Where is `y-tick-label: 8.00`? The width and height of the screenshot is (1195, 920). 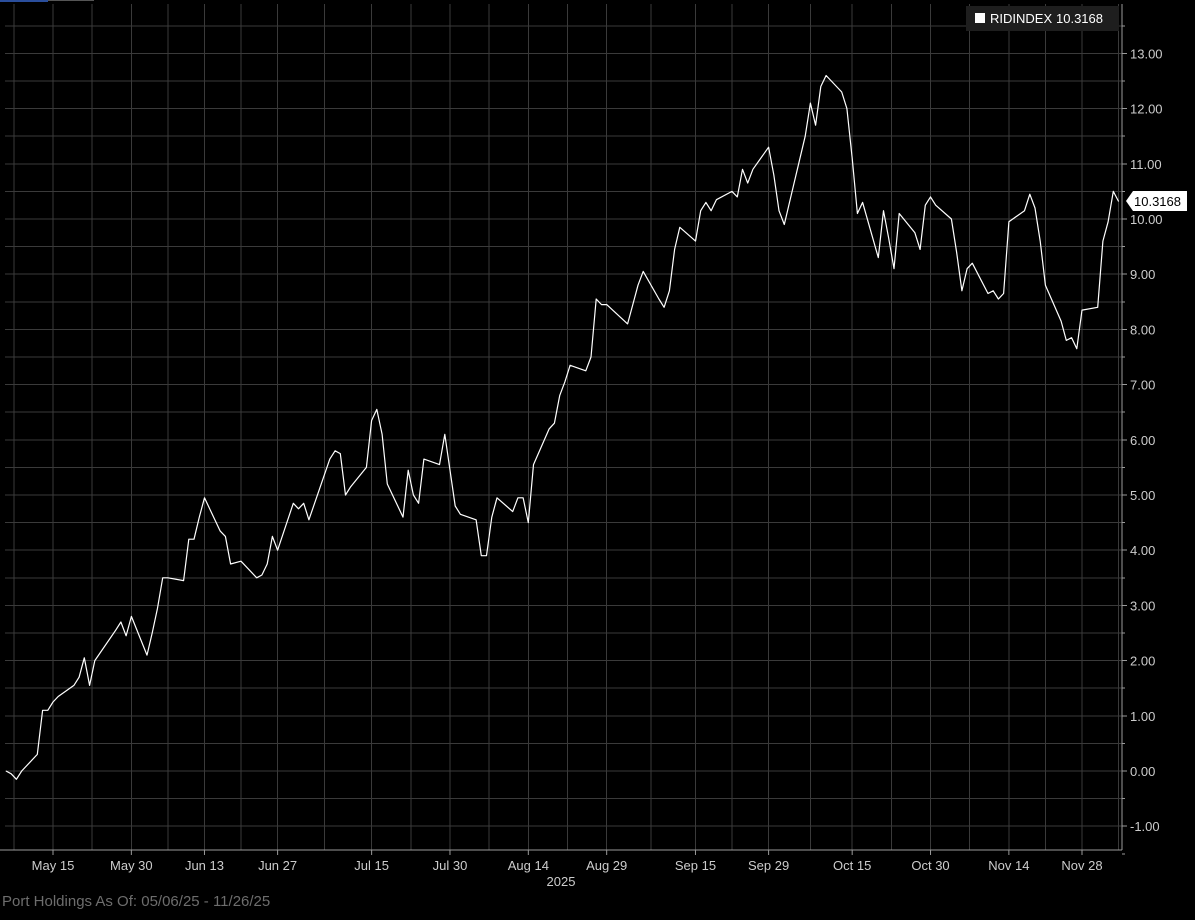
y-tick-label: 8.00 is located at coordinates (1142, 329).